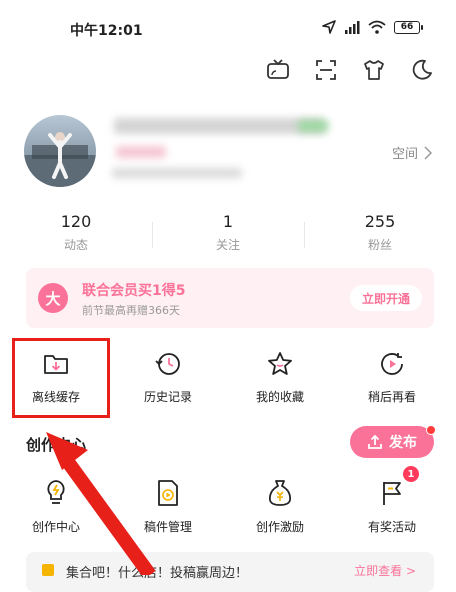 The height and width of the screenshot is (592, 456). I want to click on stat-value: 120, so click(76, 221).